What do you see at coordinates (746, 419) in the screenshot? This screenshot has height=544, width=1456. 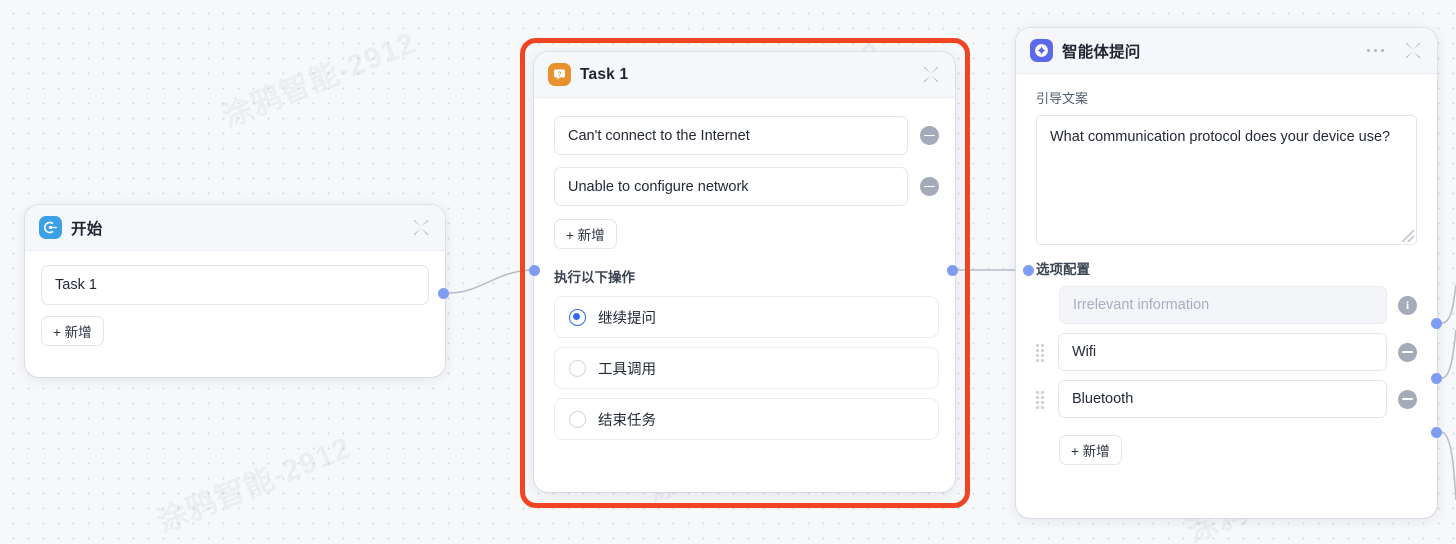 I see `task-action-option: 结束任务` at bounding box center [746, 419].